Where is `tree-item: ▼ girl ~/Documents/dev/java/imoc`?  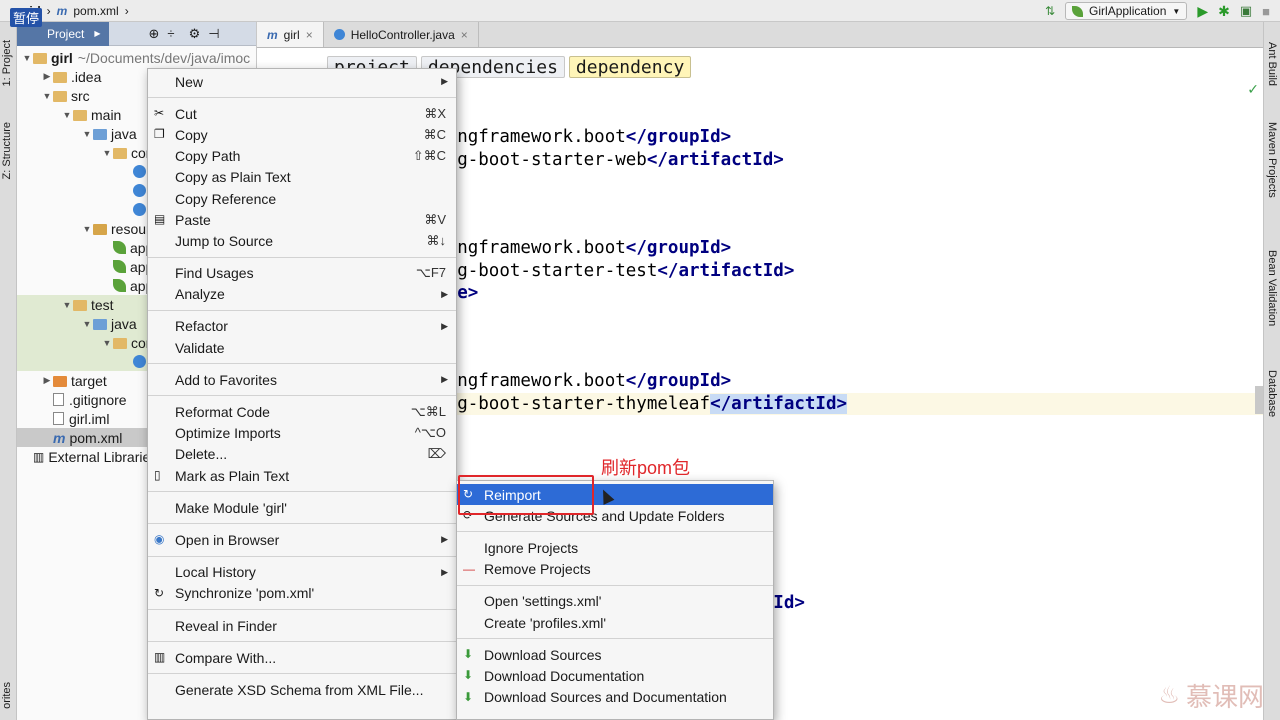 tree-item: ▼ girl ~/Documents/dev/java/imoc is located at coordinates (136, 57).